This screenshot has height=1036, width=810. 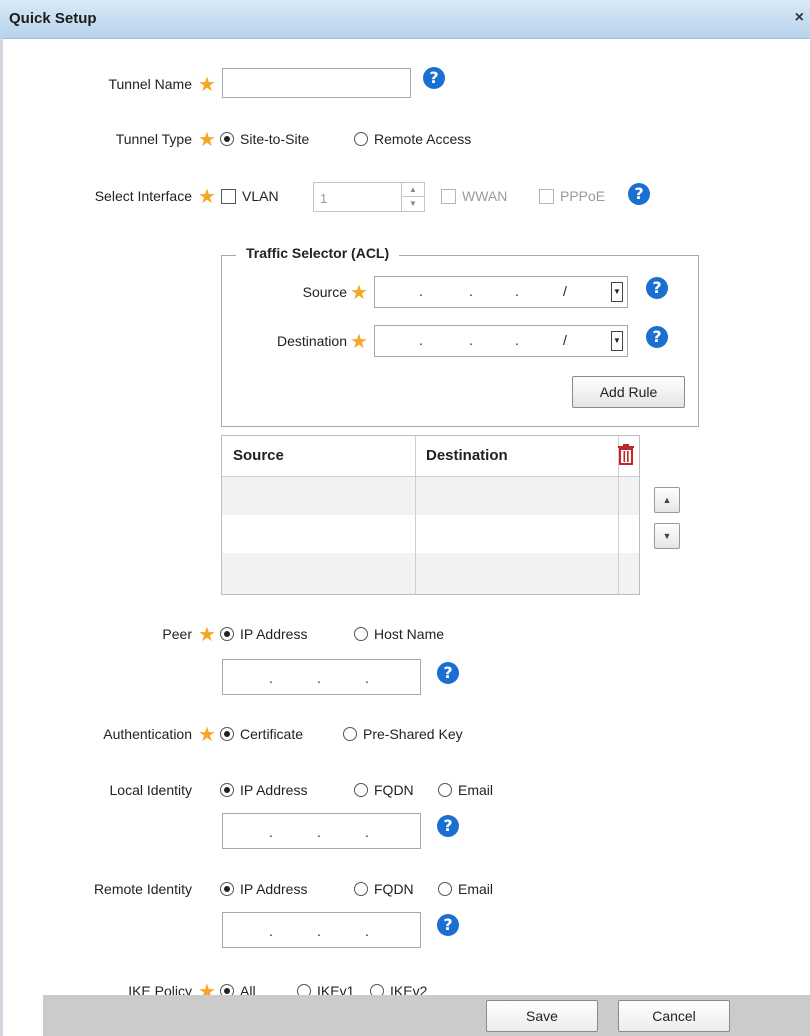 What do you see at coordinates (628, 392) in the screenshot?
I see `add-rule-button: Add Rule` at bounding box center [628, 392].